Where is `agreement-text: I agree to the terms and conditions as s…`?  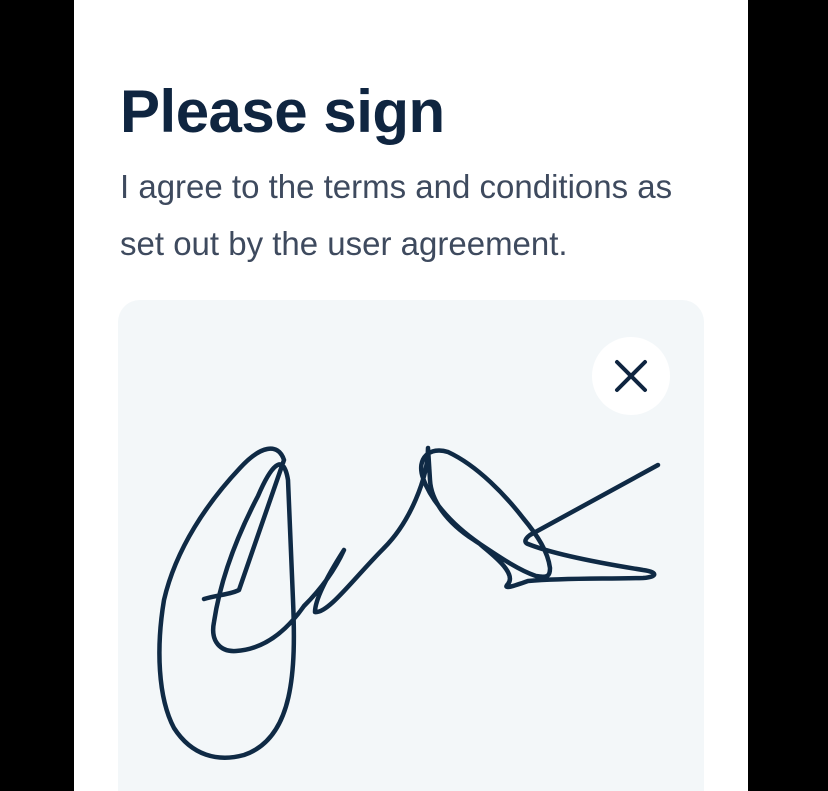 agreement-text: I agree to the terms and conditions as s… is located at coordinates (396, 215).